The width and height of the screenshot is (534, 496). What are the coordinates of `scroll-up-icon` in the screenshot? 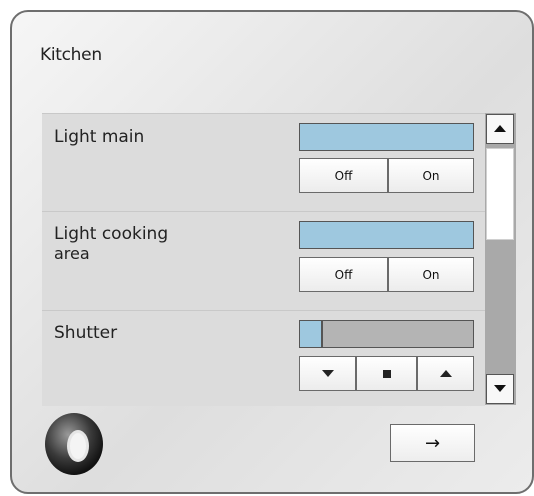 It's located at (500, 128).